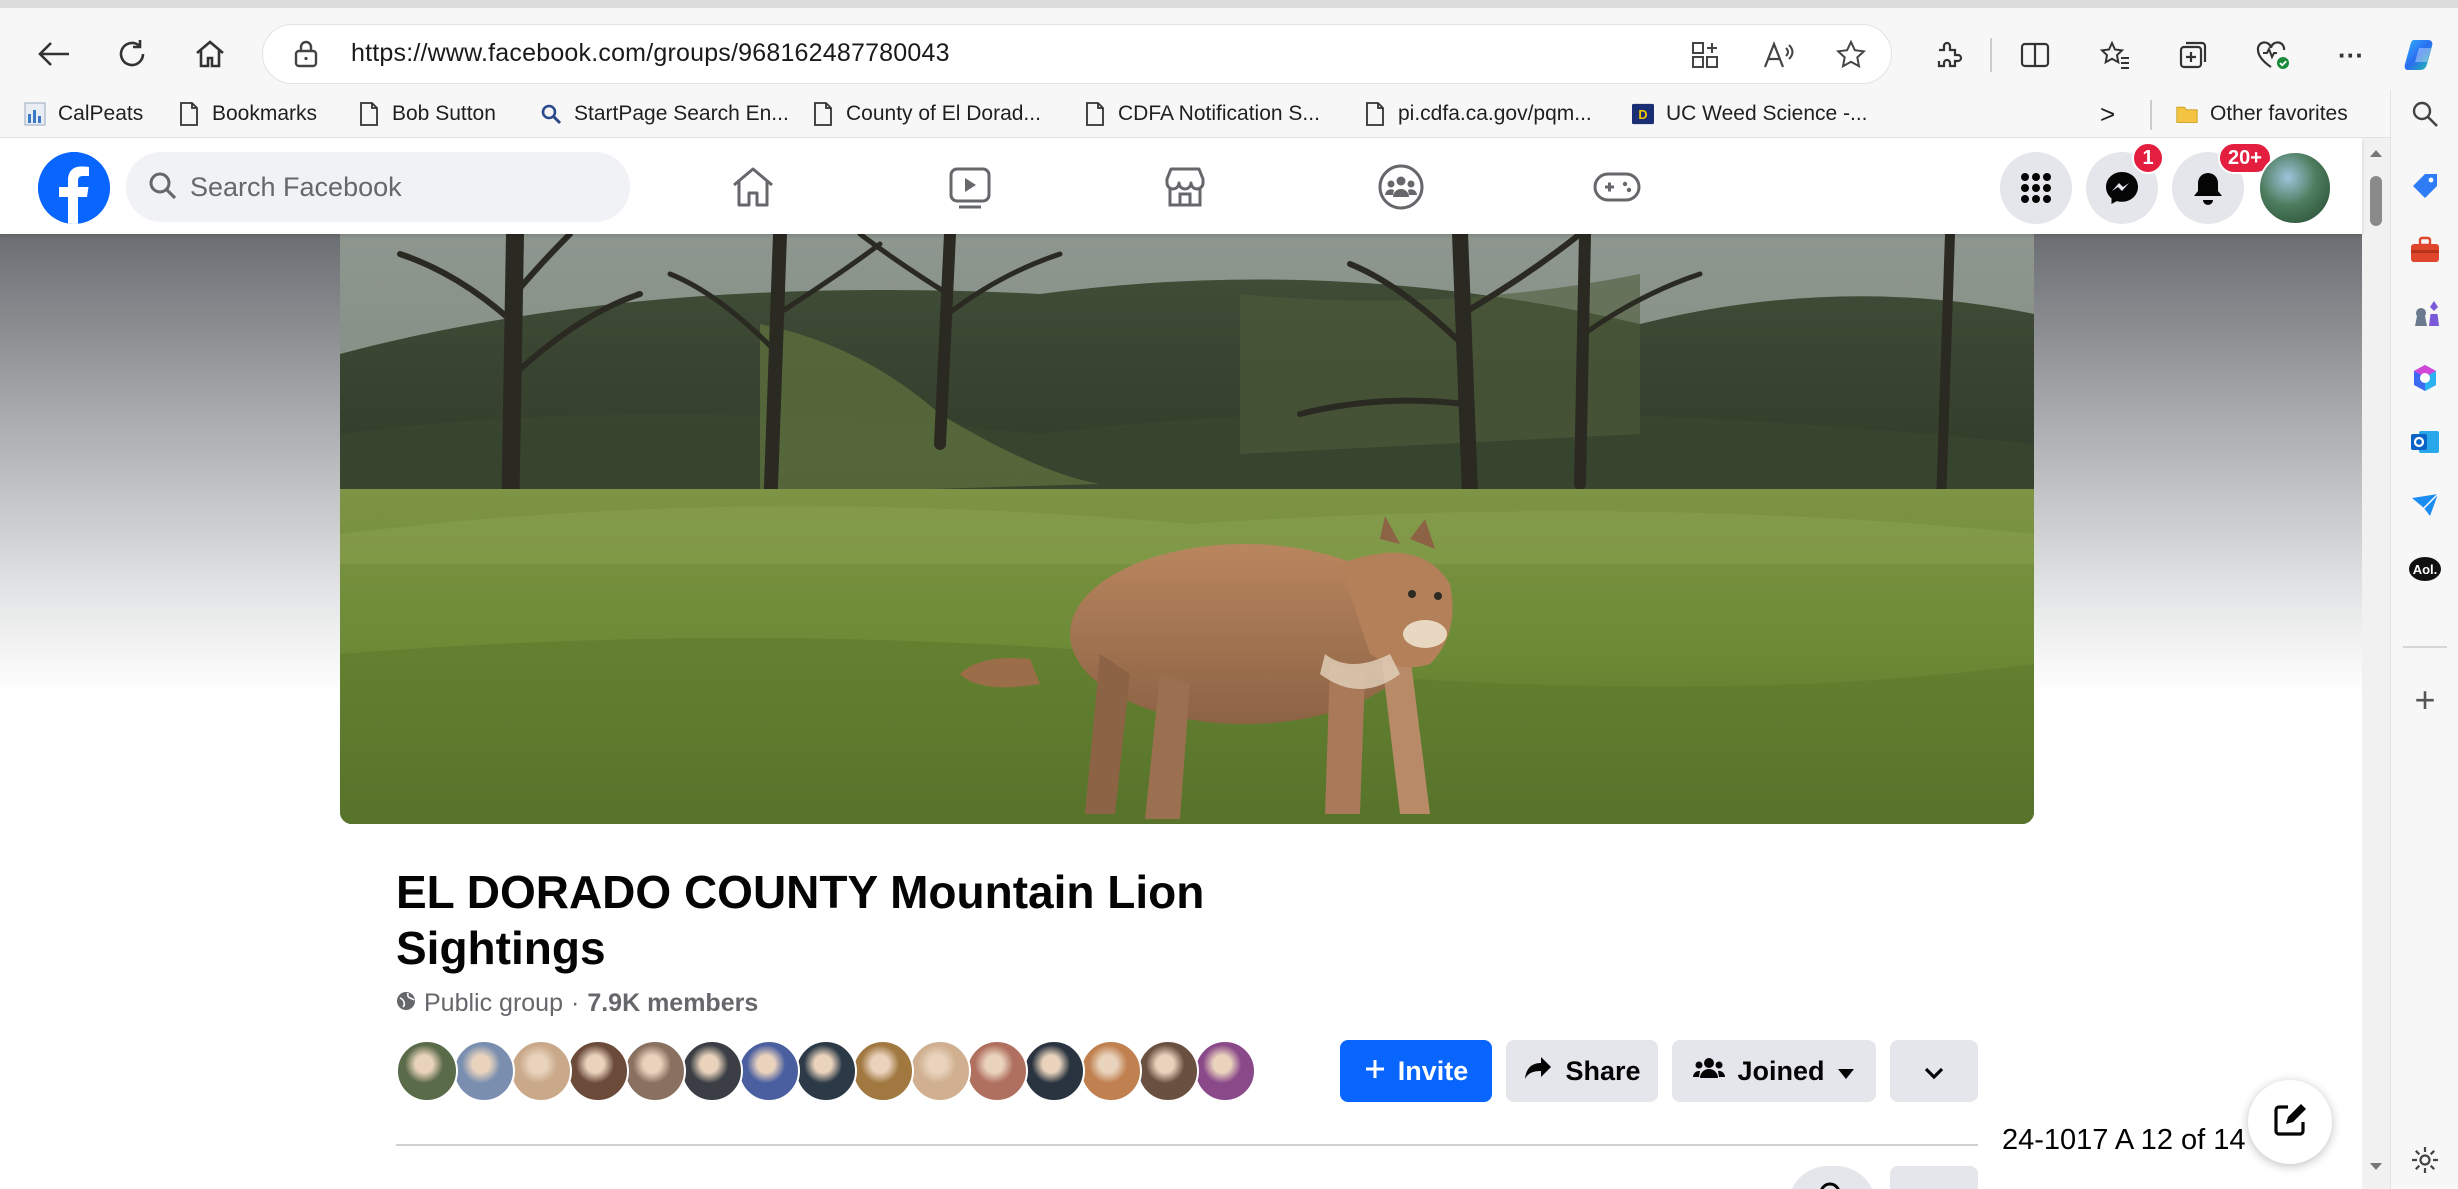  Describe the element at coordinates (1185, 187) in the screenshot. I see `nav-marketplace-icon` at that location.